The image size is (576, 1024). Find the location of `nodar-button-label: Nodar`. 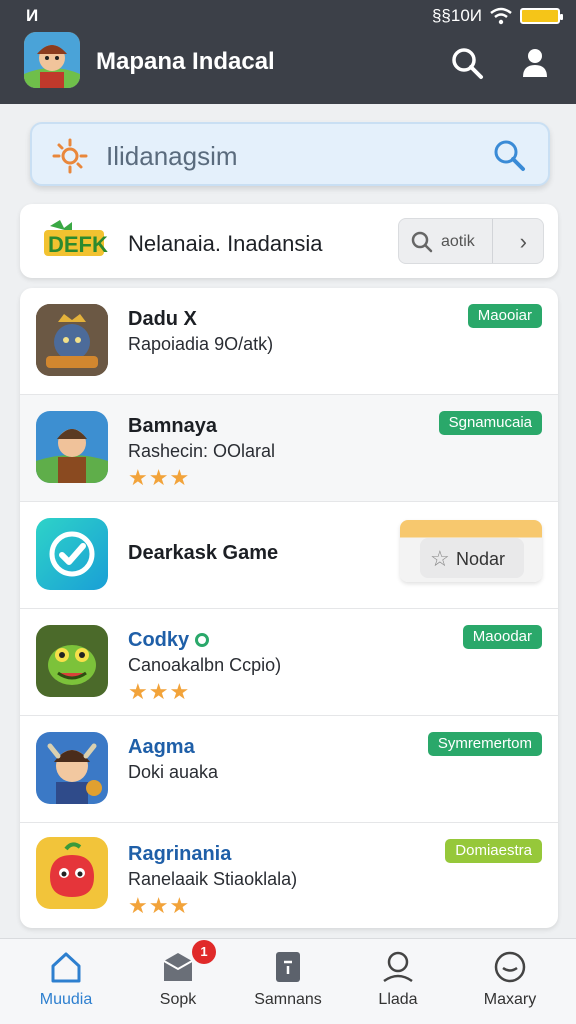

nodar-button-label: Nodar is located at coordinates (481, 559).